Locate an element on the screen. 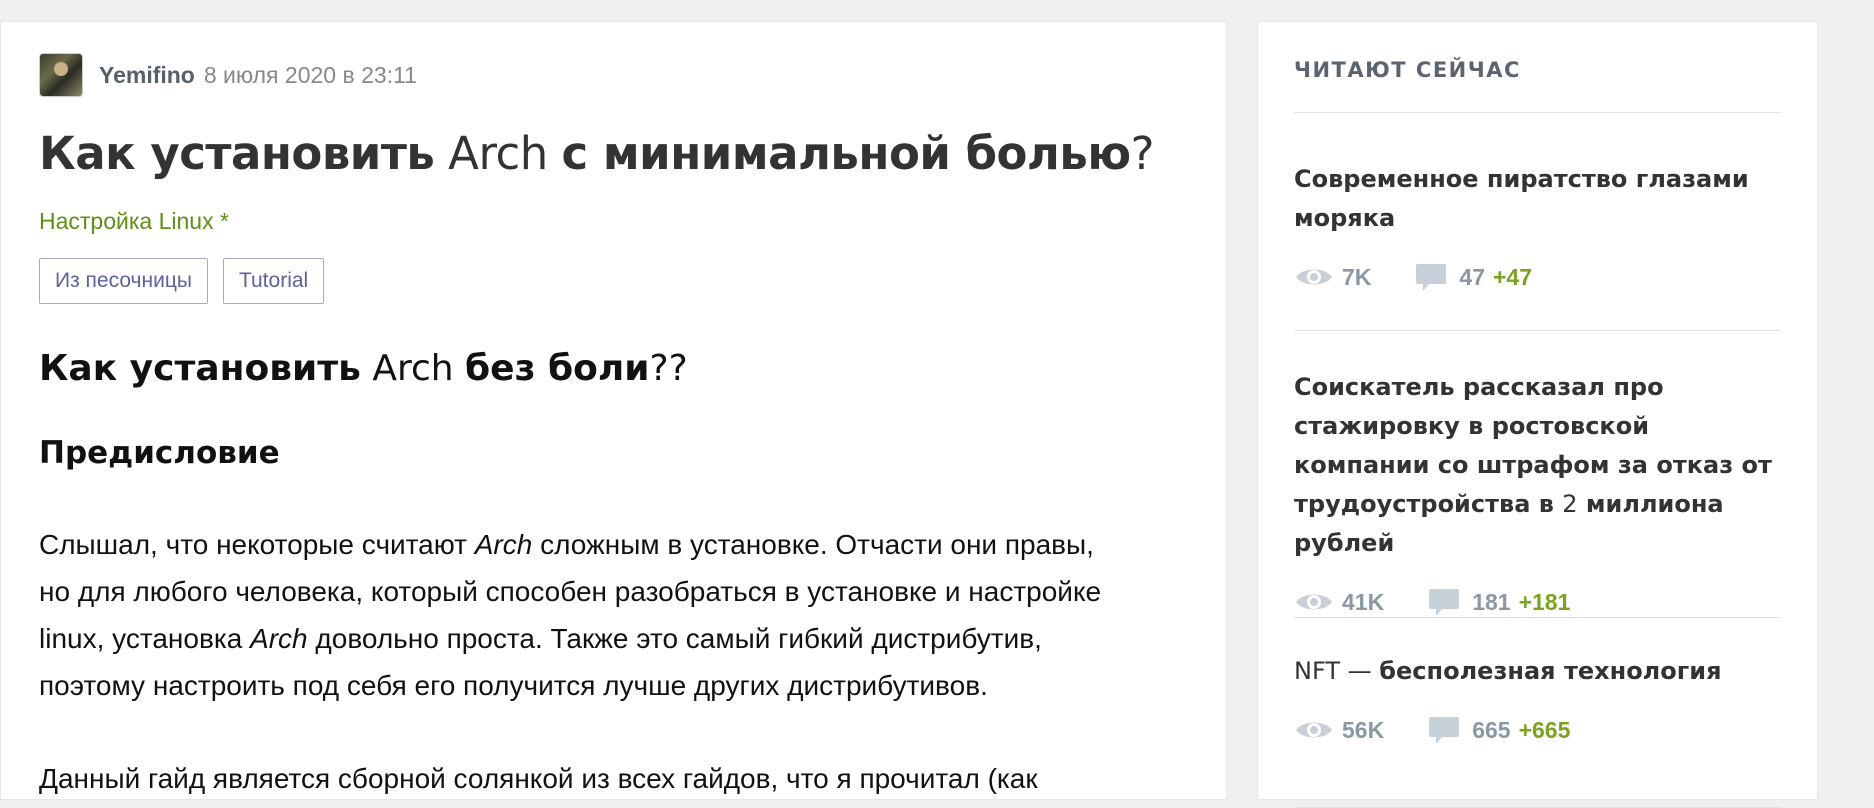 The image size is (1874, 808). page-title: Как установить Arch с минимальной болью? is located at coordinates (596, 153).